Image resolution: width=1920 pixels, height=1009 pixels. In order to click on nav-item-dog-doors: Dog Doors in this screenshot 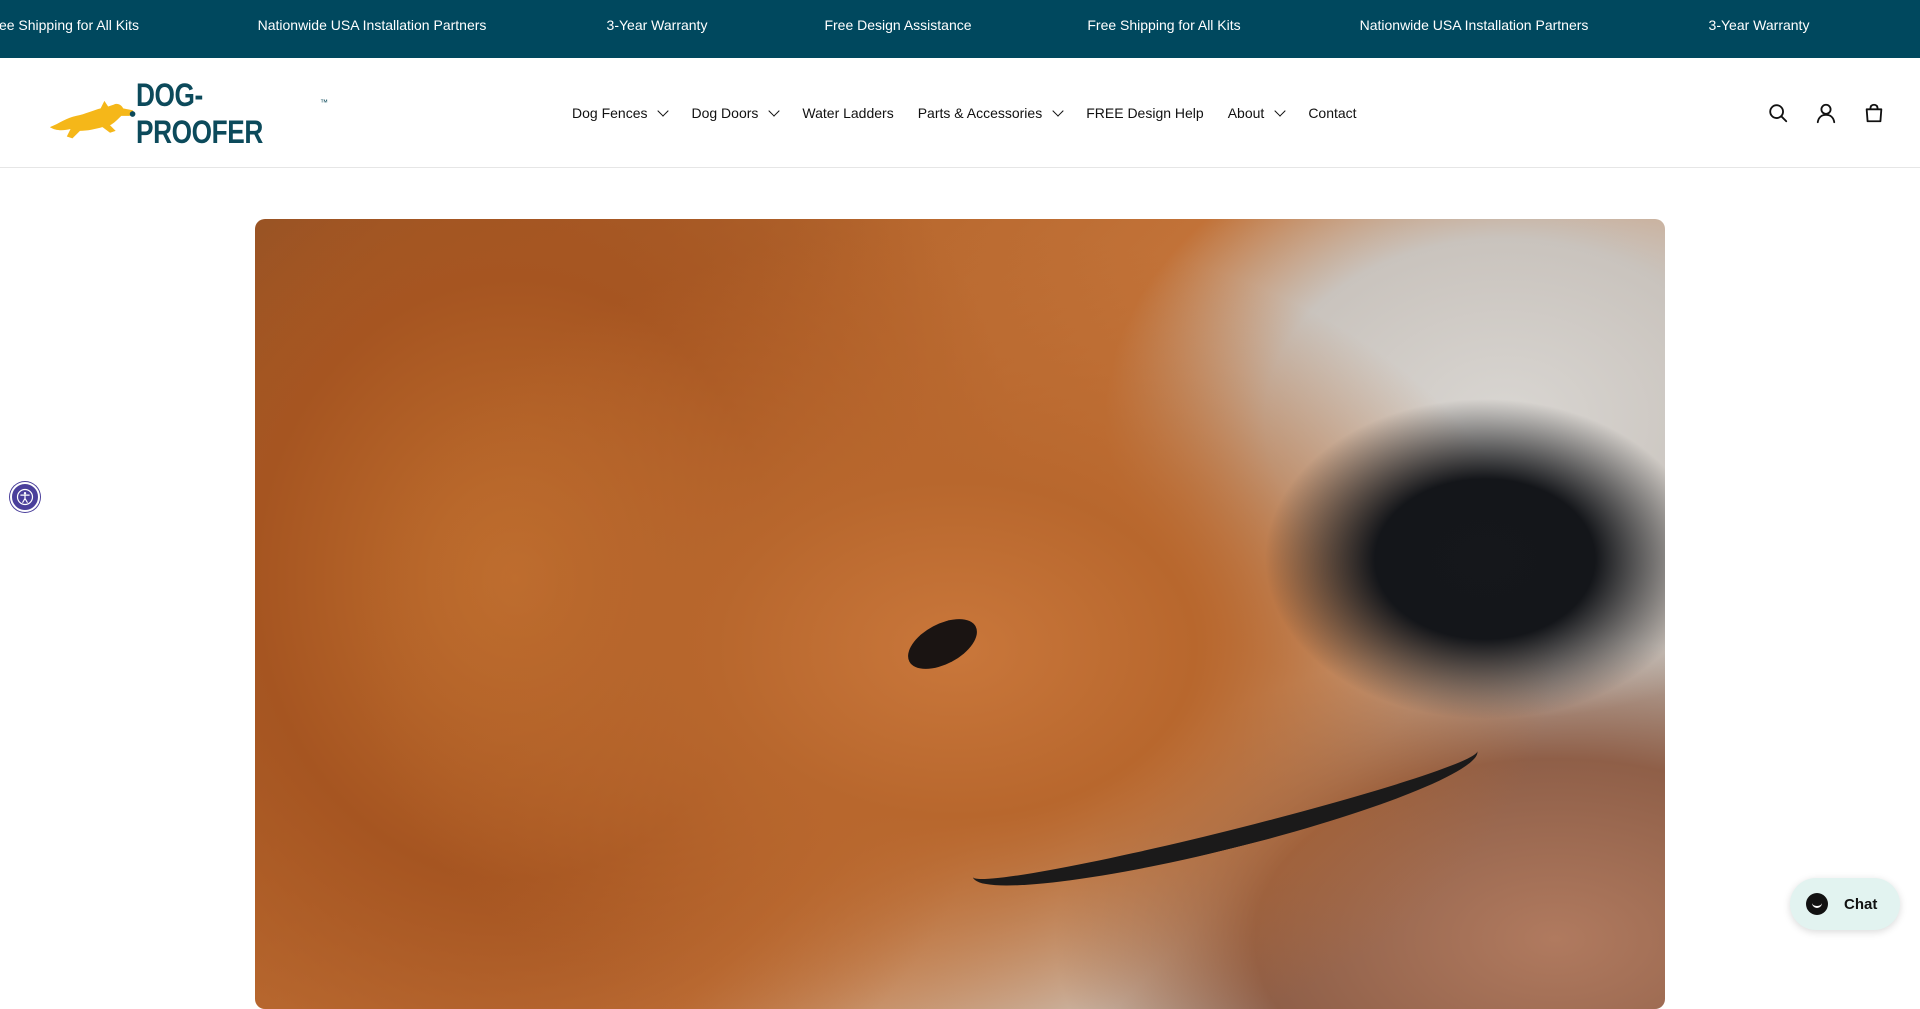, I will do `click(736, 113)`.